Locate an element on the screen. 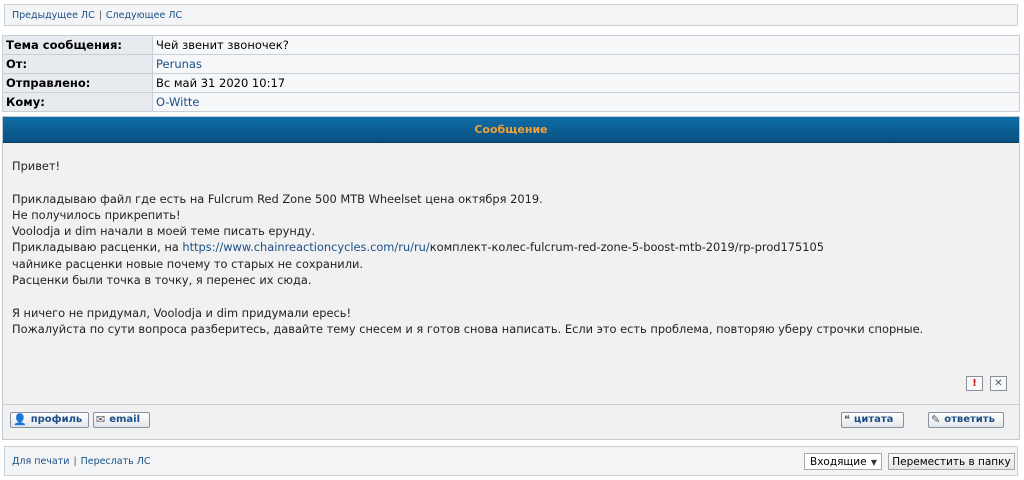  folder-select-value: Входящие is located at coordinates (838, 462).